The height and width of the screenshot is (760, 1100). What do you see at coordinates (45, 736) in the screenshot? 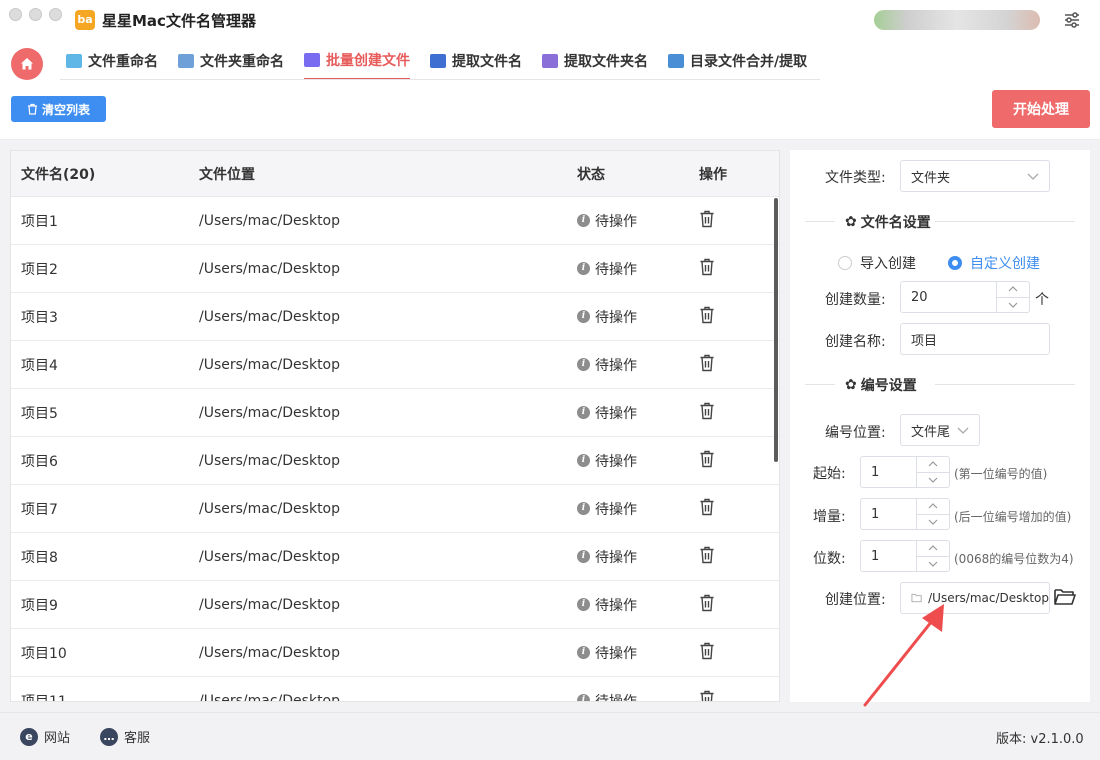
I see `website-link: e 网站` at bounding box center [45, 736].